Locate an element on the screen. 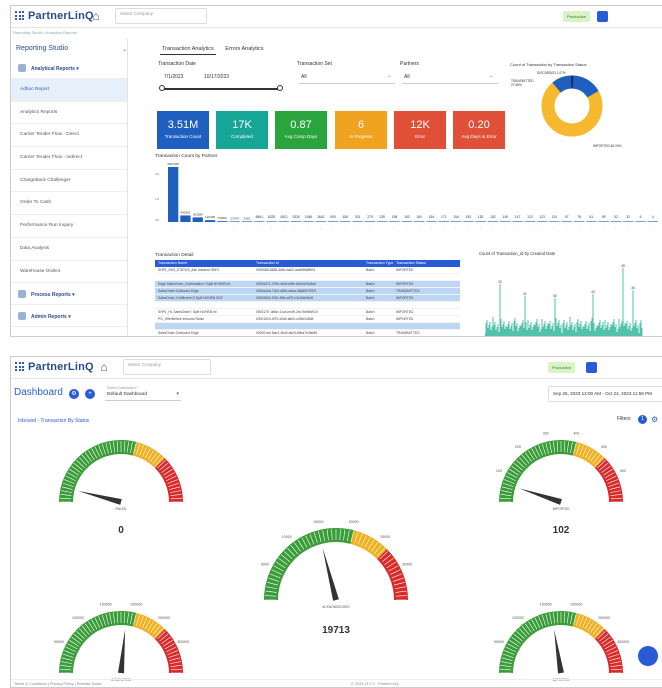 This screenshot has width=662, height=688. area-chart-title: Count of Transaction_Id by Created Date is located at coordinates (517, 253).